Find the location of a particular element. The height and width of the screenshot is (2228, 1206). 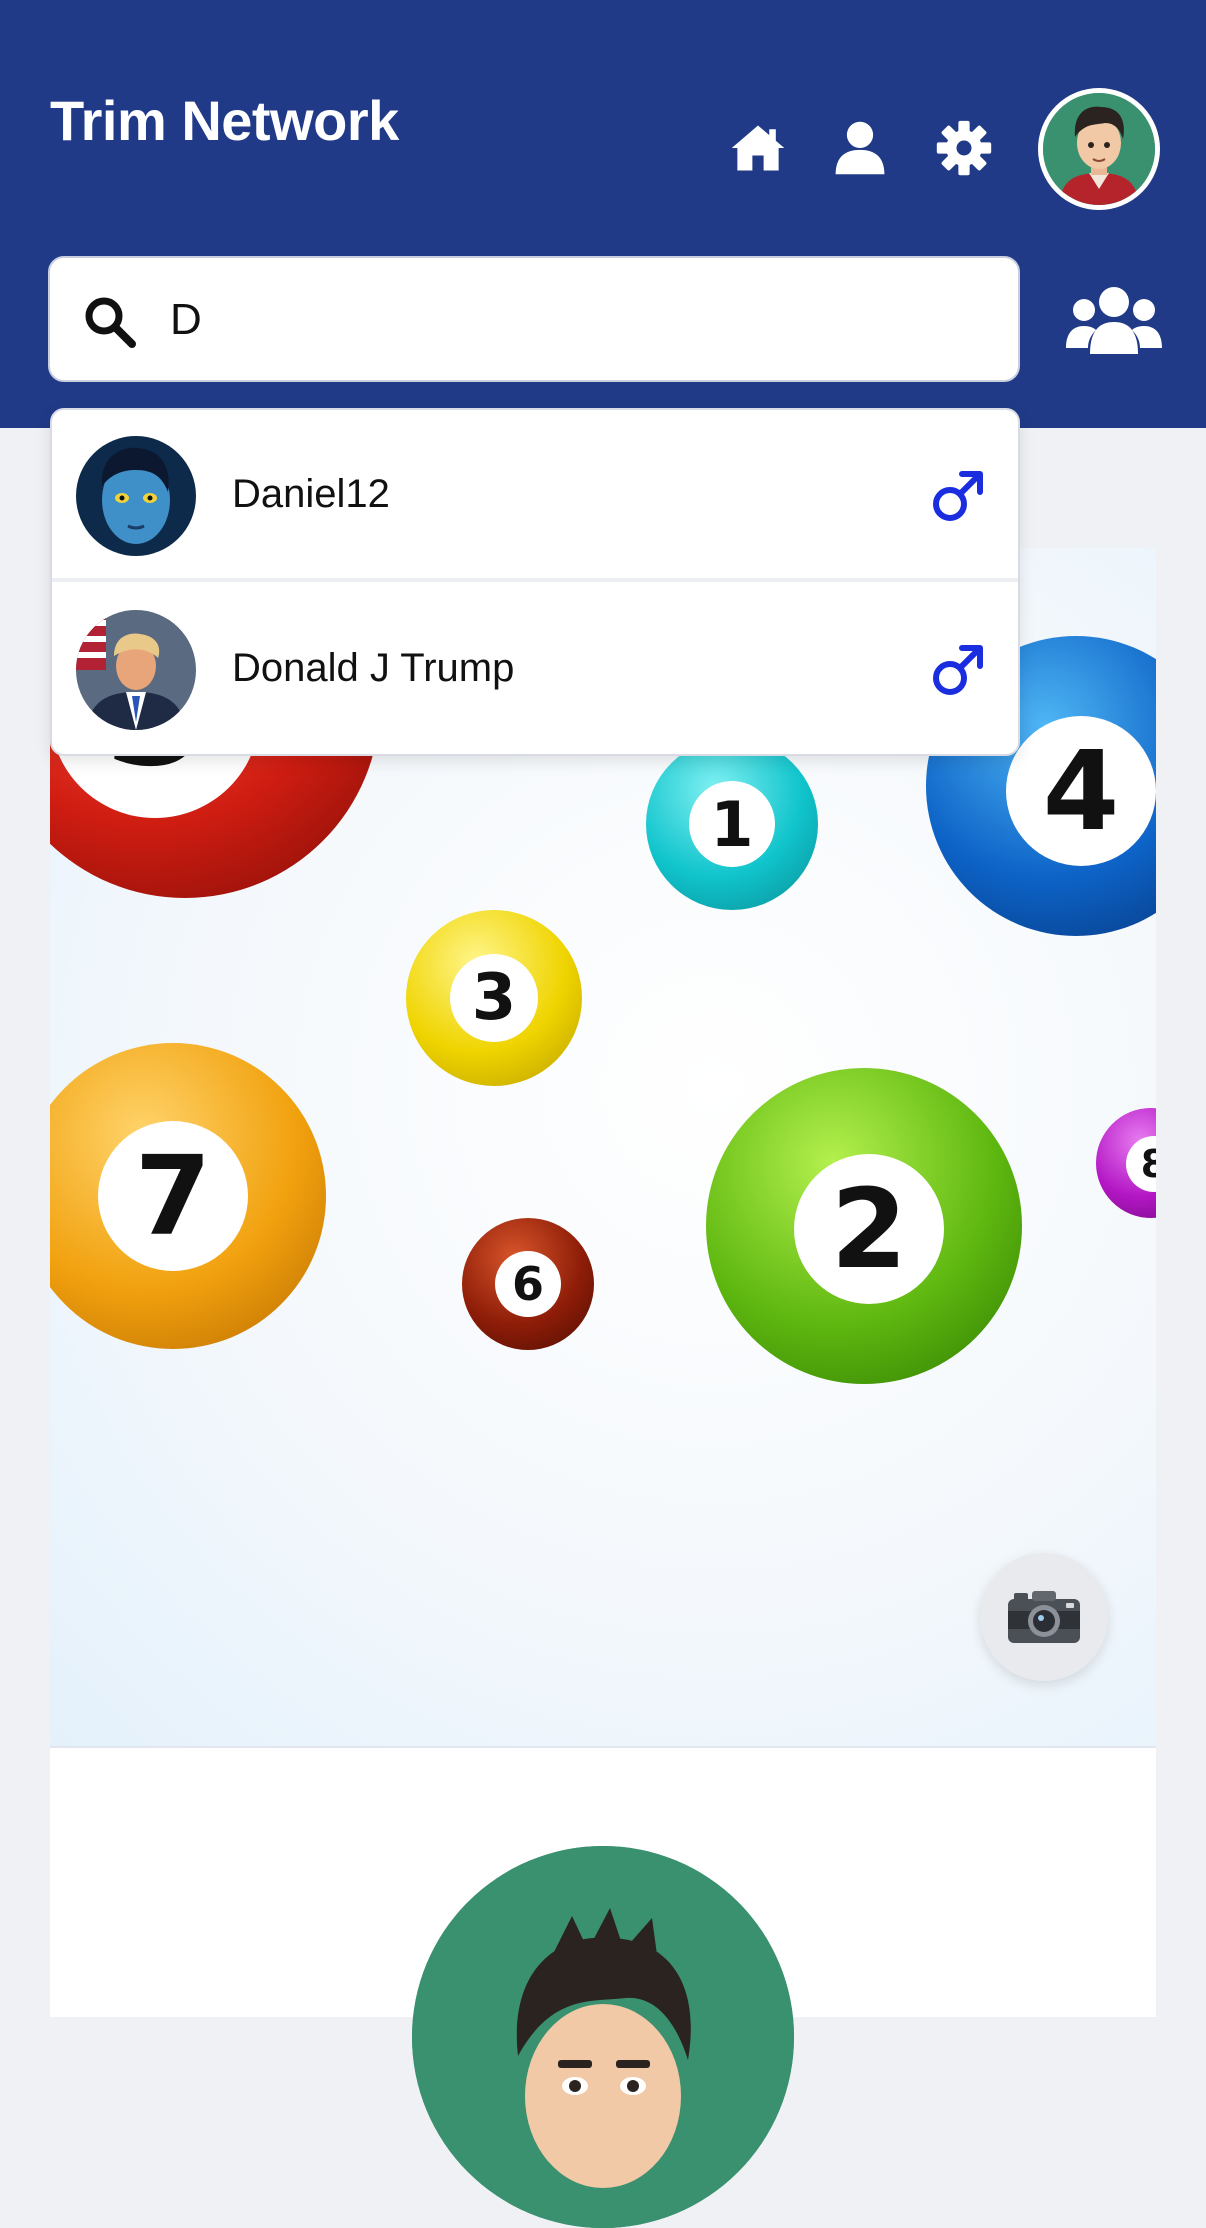

ball-number: 7 is located at coordinates (173, 1196).